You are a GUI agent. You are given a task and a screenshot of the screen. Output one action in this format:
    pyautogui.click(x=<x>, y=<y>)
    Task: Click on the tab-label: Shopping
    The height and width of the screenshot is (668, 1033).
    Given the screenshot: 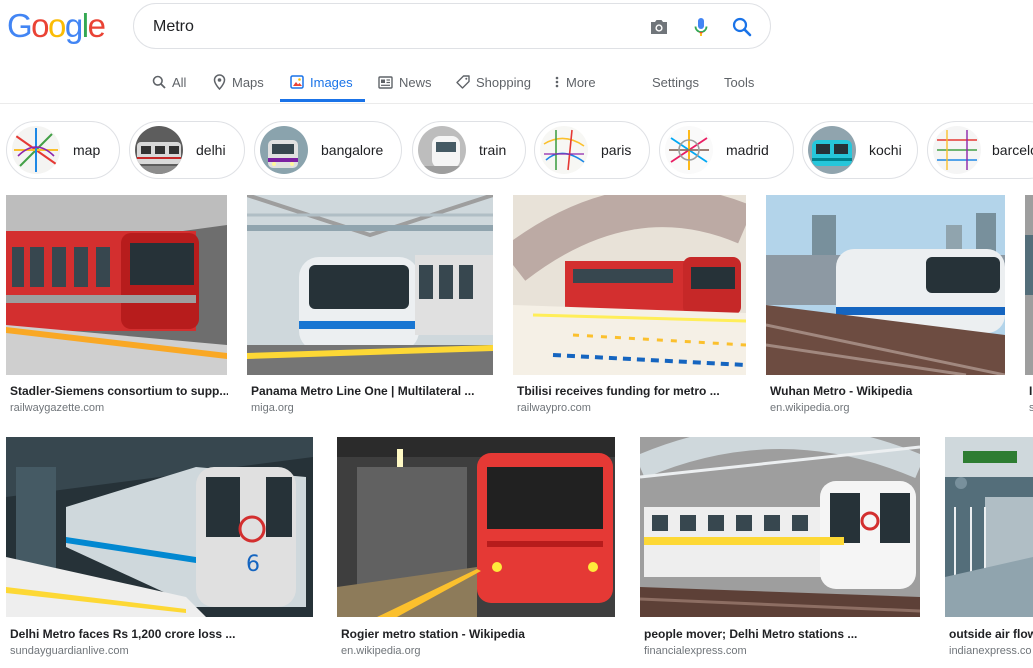 What is the action you would take?
    pyautogui.click(x=503, y=82)
    